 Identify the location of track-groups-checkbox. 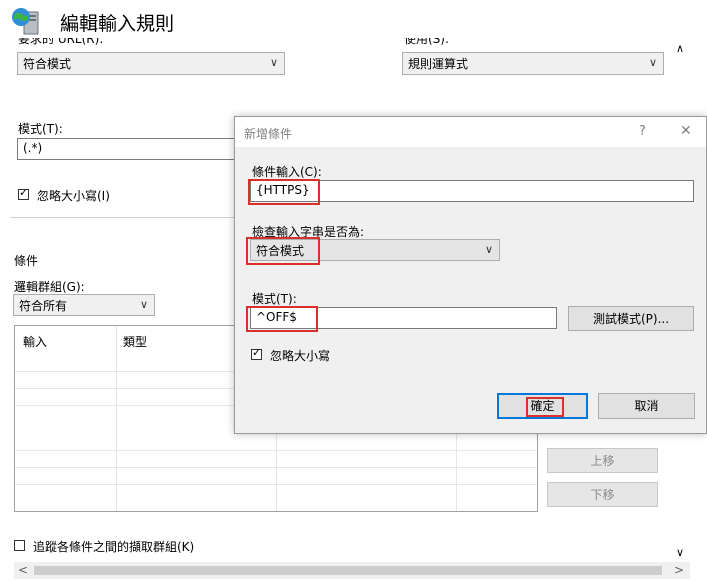
(19, 545).